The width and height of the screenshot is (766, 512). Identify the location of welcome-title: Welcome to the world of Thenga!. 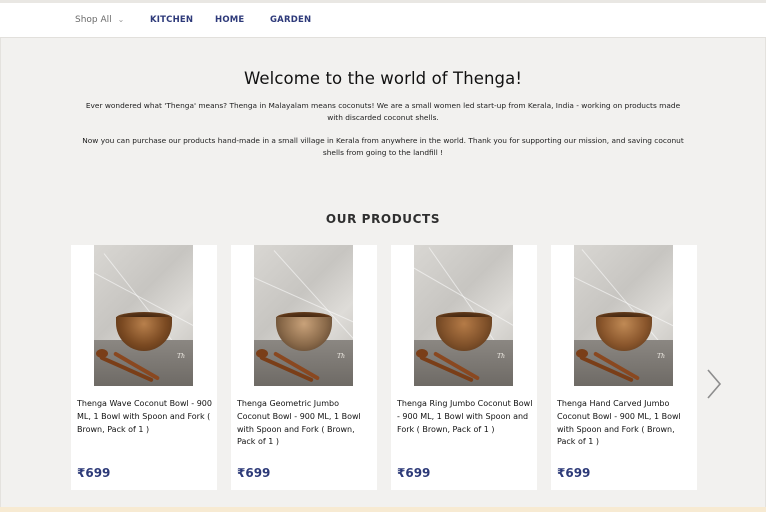
(383, 78).